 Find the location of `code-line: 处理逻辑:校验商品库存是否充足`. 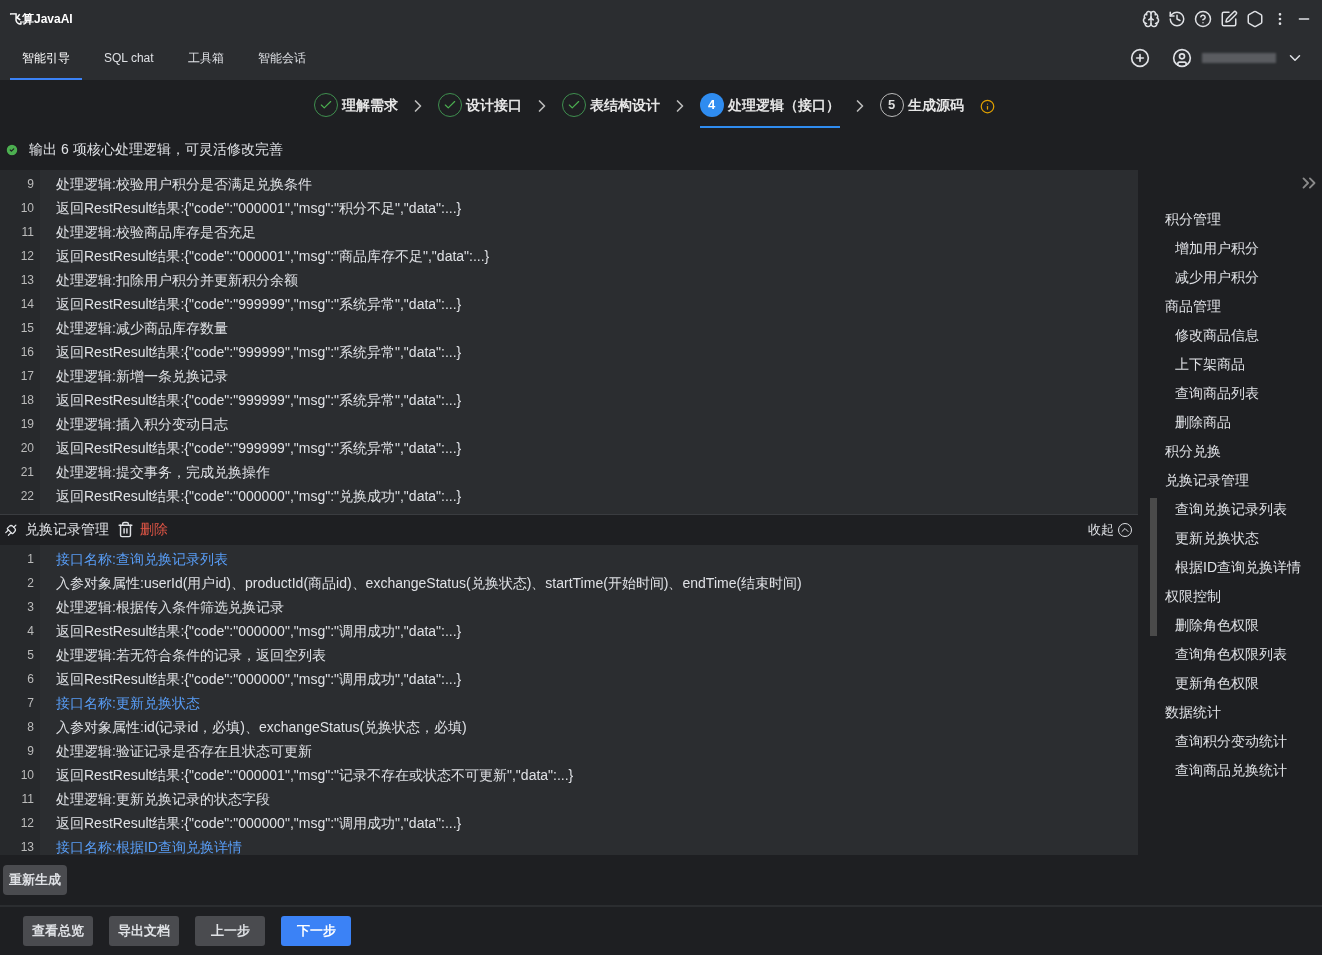

code-line: 处理逻辑:校验商品库存是否充足 is located at coordinates (156, 232).